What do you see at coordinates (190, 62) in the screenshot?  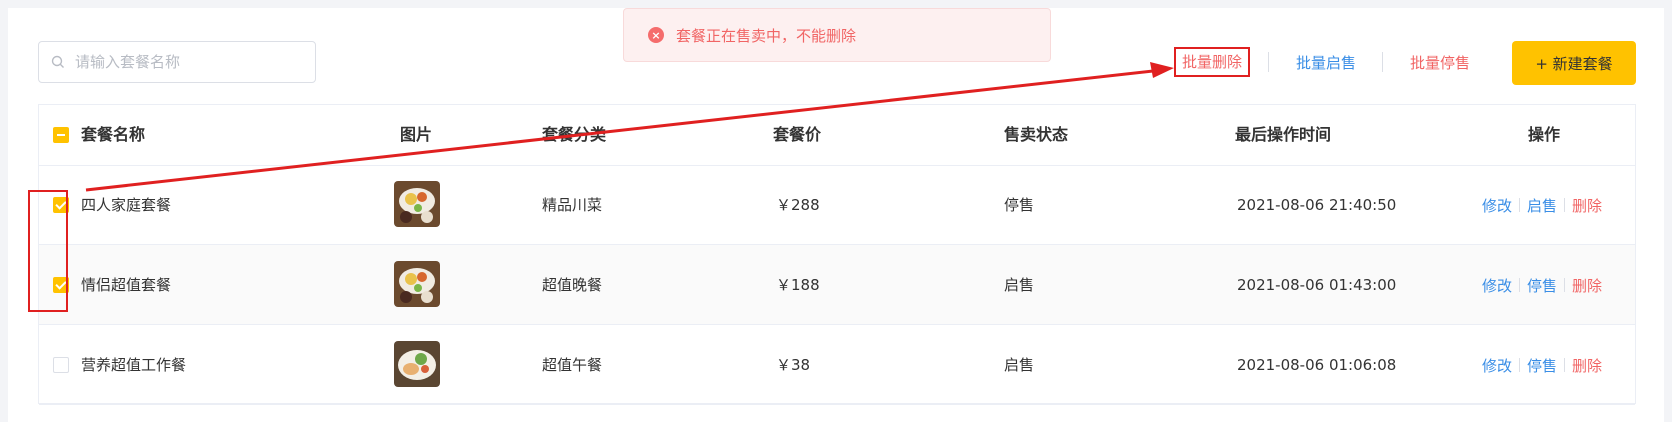 I see `search-input` at bounding box center [190, 62].